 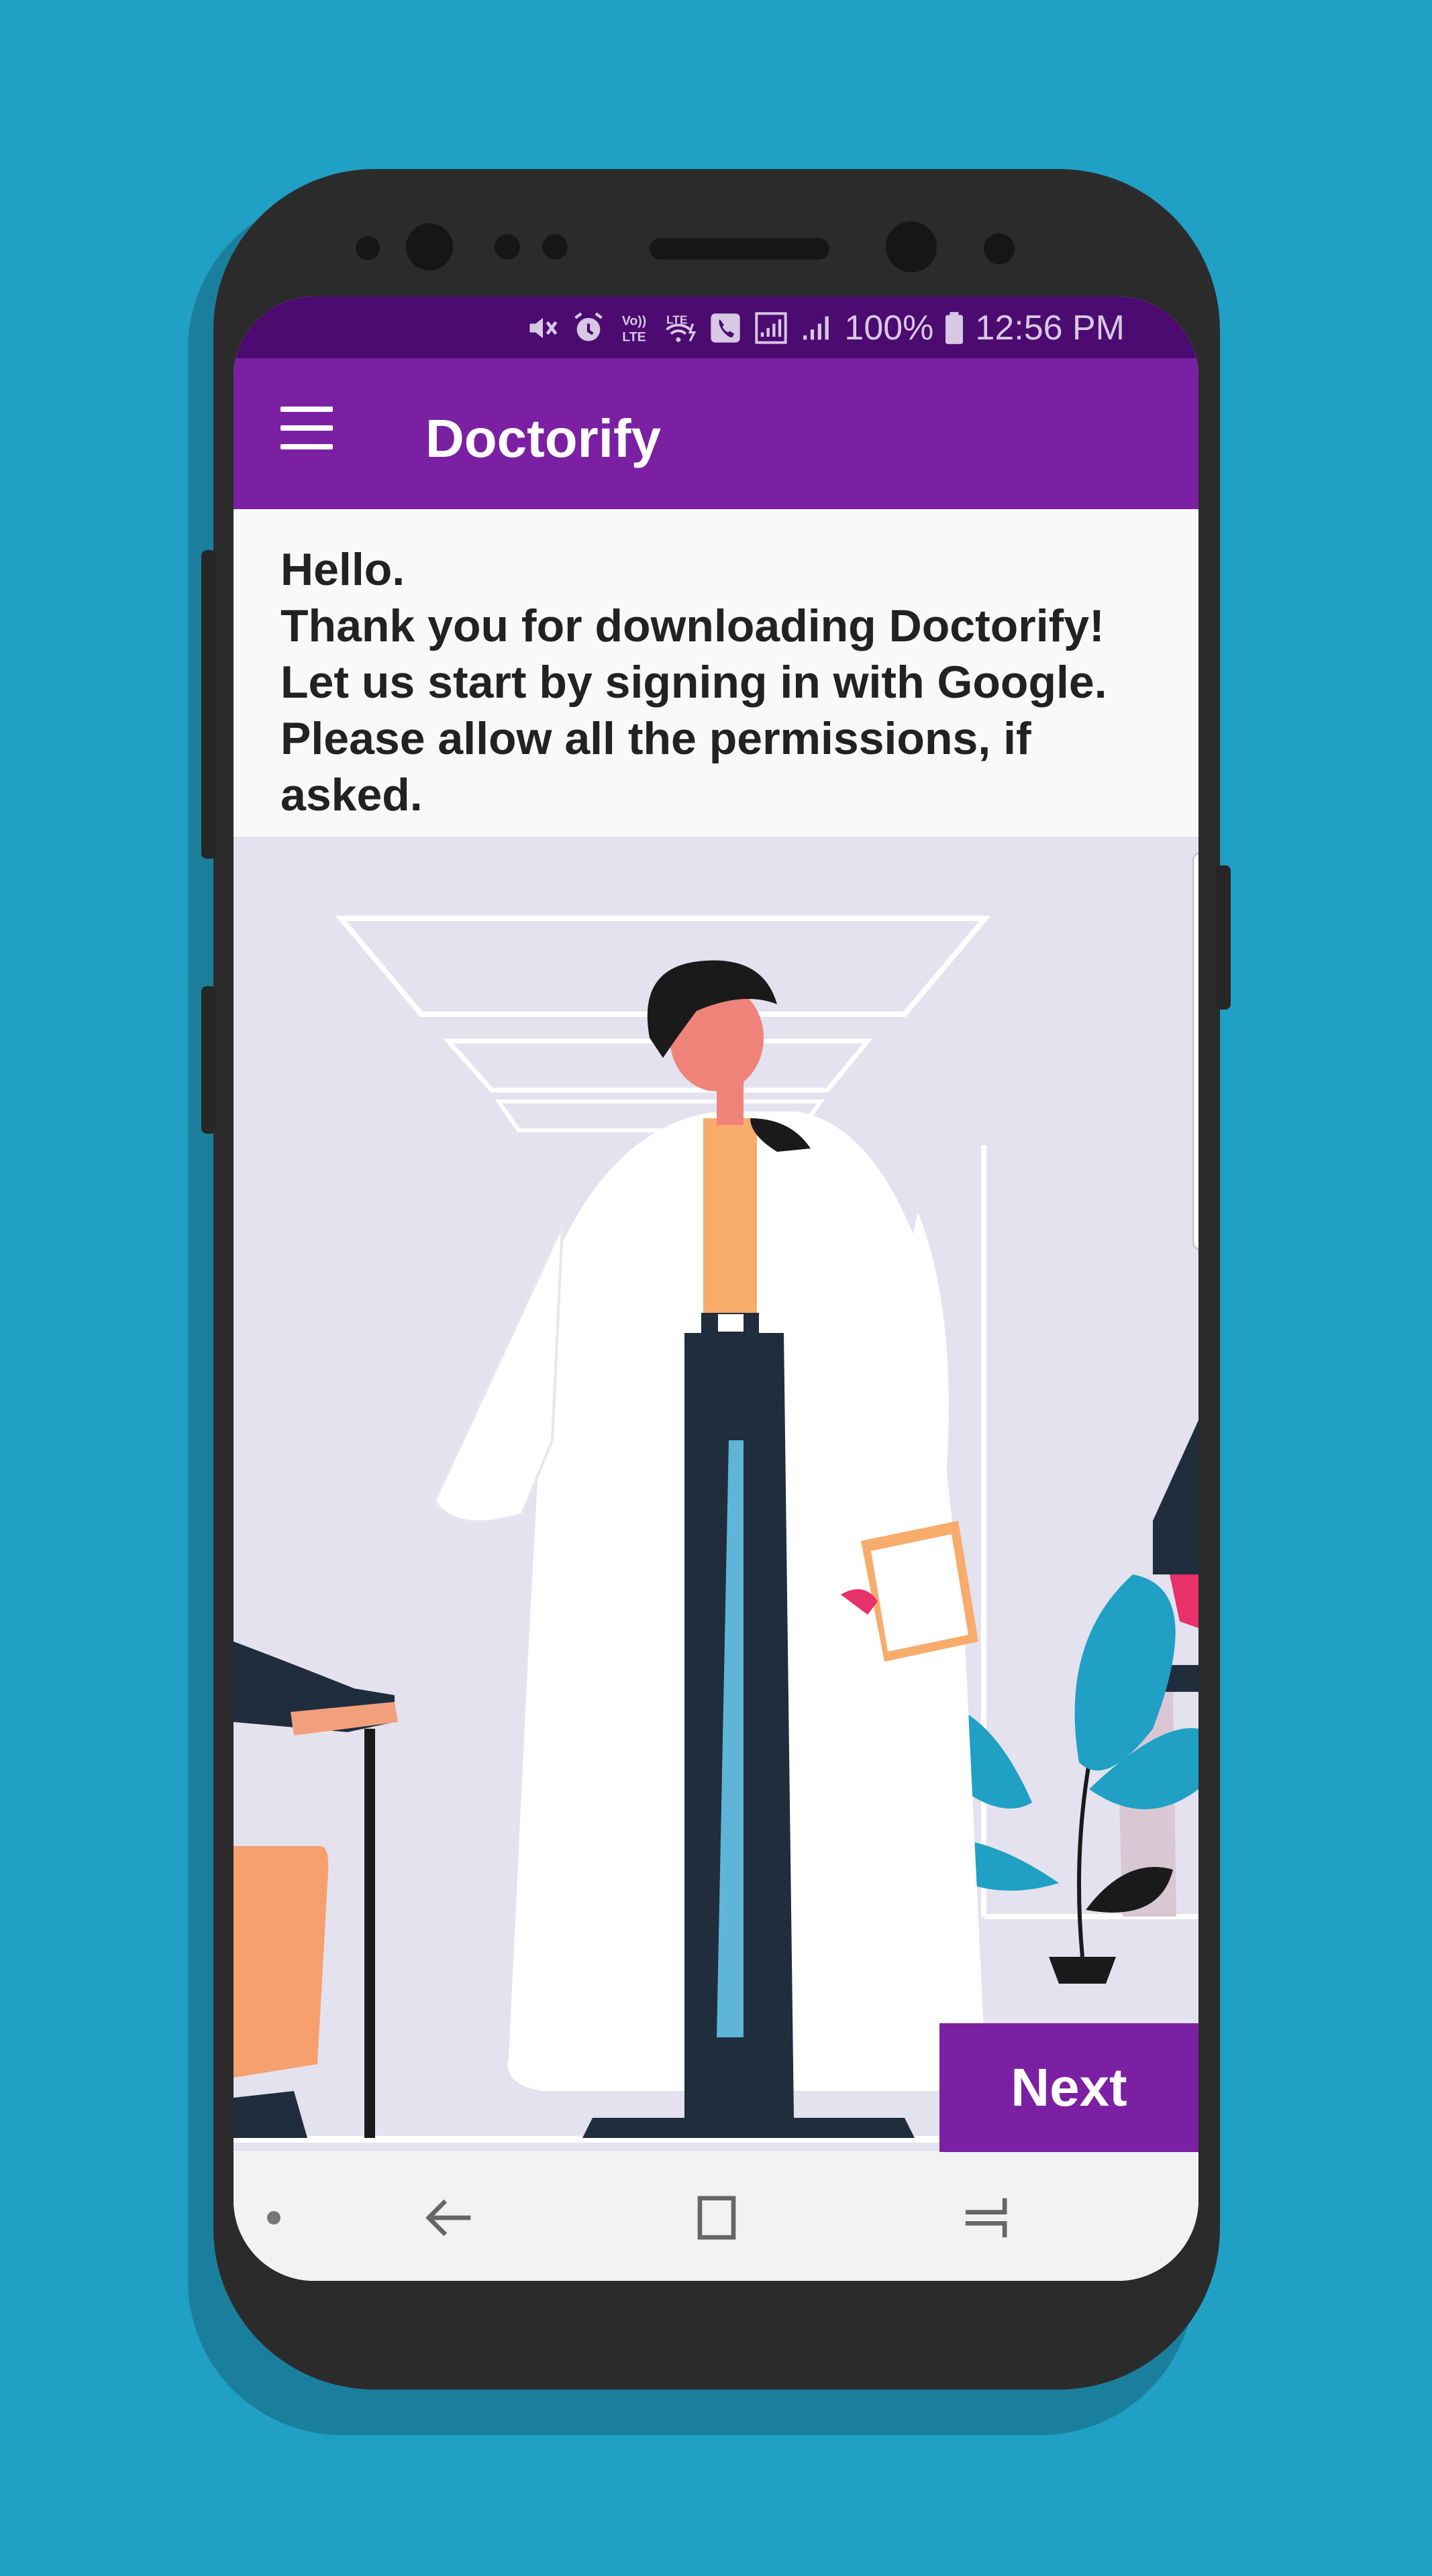 What do you see at coordinates (634, 337) in the screenshot?
I see `svg-text: LTE` at bounding box center [634, 337].